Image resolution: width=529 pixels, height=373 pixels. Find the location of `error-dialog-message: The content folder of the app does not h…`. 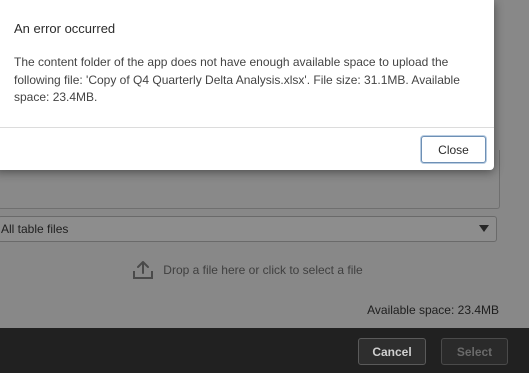

error-dialog-message: The content folder of the app does not h… is located at coordinates (237, 79).